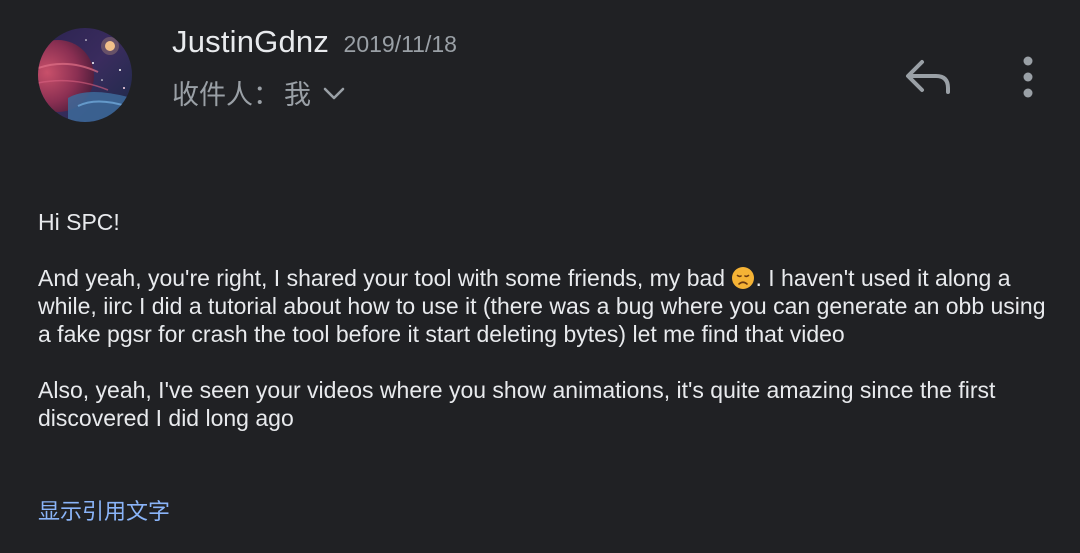  I want to click on avatar-image, so click(85, 75).